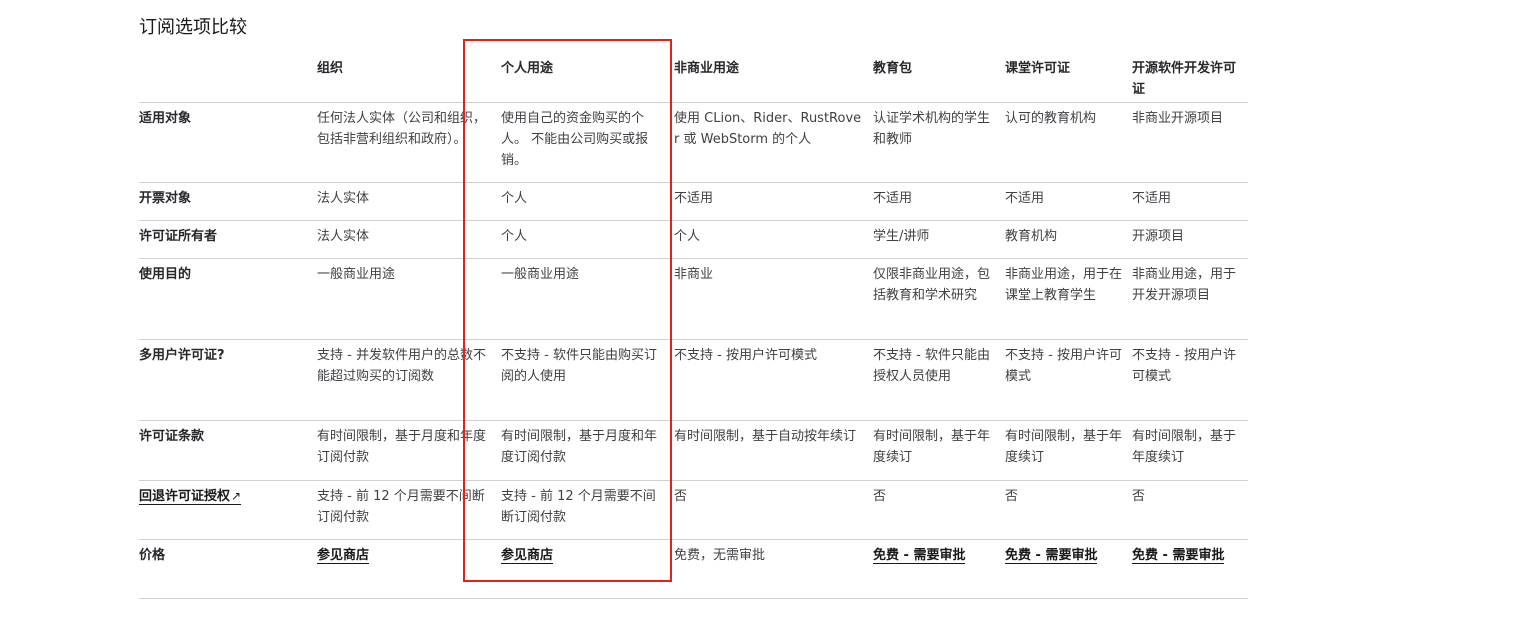  Describe the element at coordinates (527, 556) in the screenshot. I see `see-store-link-personal: 参见商店` at that location.